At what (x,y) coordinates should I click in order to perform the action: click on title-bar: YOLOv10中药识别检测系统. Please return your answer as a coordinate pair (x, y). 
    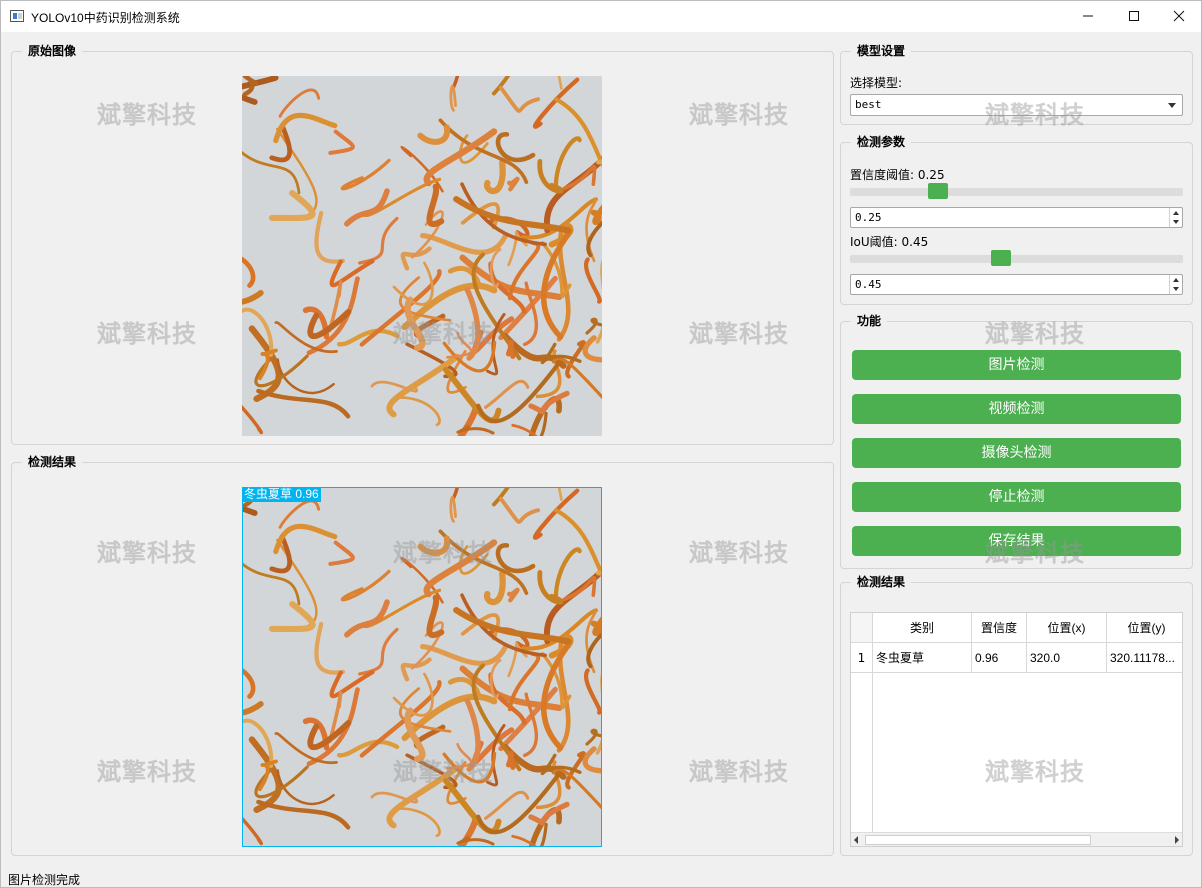
    Looking at the image, I should click on (601, 16).